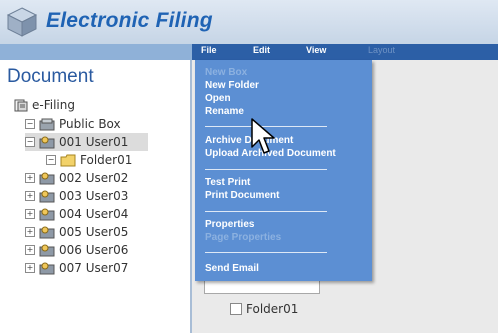 The image size is (498, 333). What do you see at coordinates (272, 309) in the screenshot?
I see `folder-label: Folder01` at bounding box center [272, 309].